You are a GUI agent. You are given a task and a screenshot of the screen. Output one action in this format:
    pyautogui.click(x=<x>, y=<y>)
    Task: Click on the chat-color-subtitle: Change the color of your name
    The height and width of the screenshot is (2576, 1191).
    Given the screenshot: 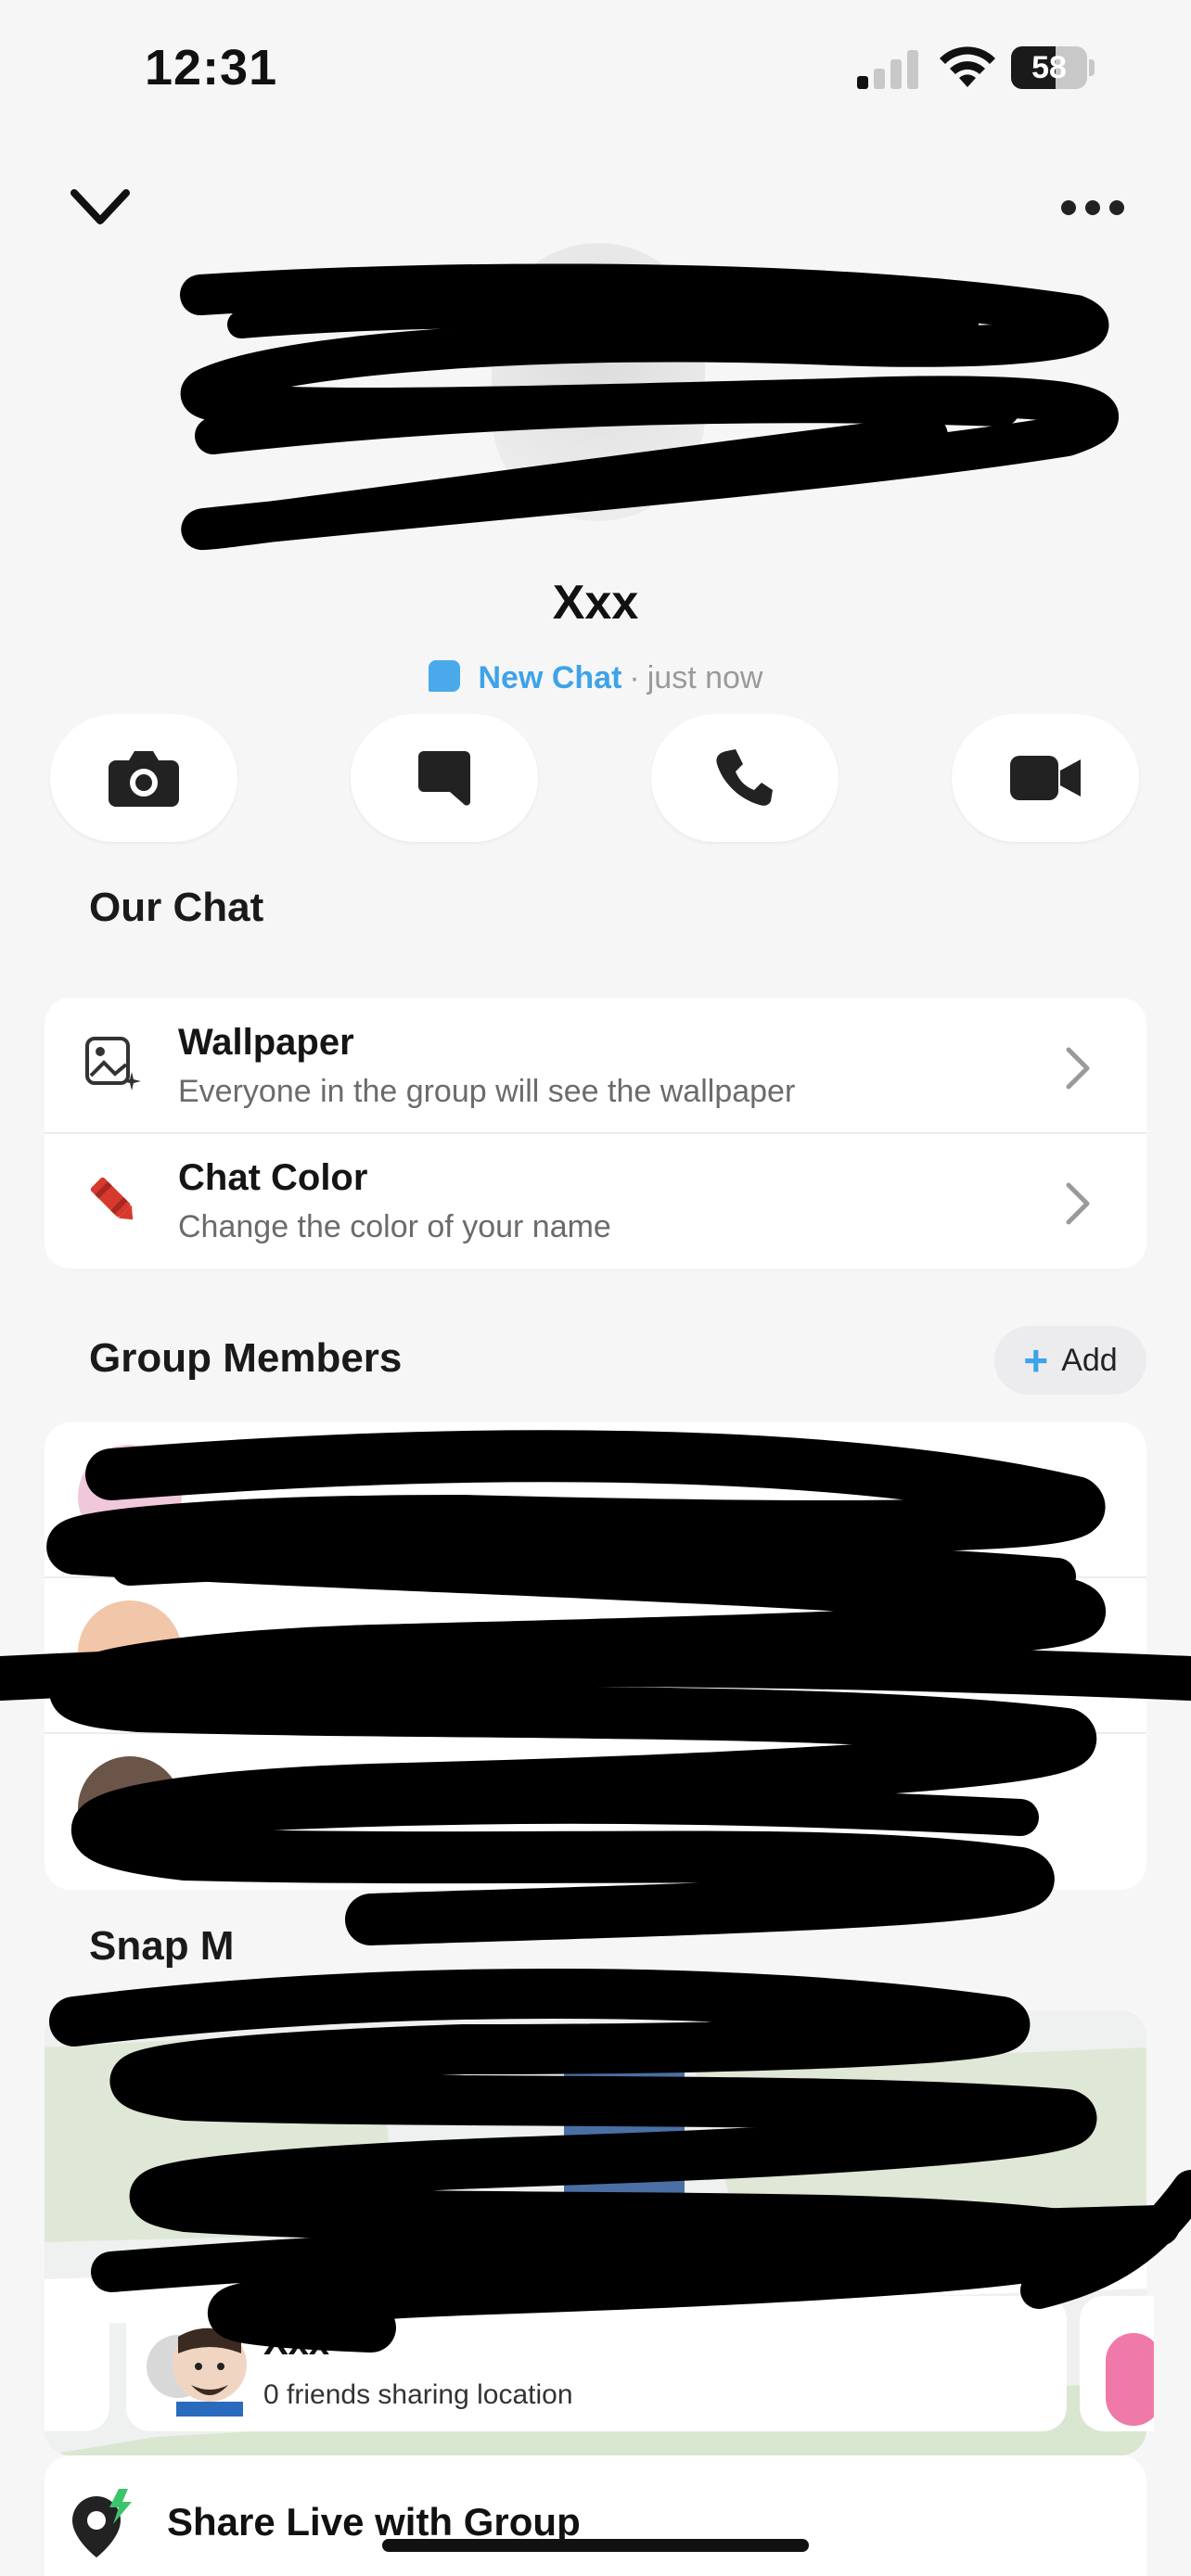 What is the action you would take?
    pyautogui.click(x=394, y=1226)
    